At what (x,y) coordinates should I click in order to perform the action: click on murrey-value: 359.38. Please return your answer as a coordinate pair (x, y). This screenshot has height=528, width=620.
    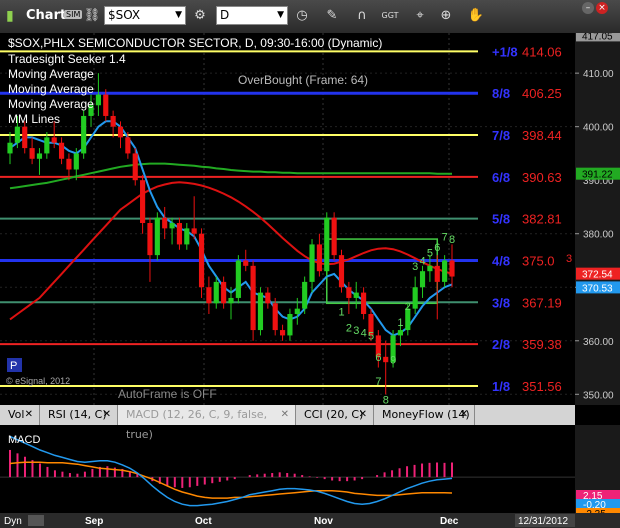
    Looking at the image, I should click on (542, 344).